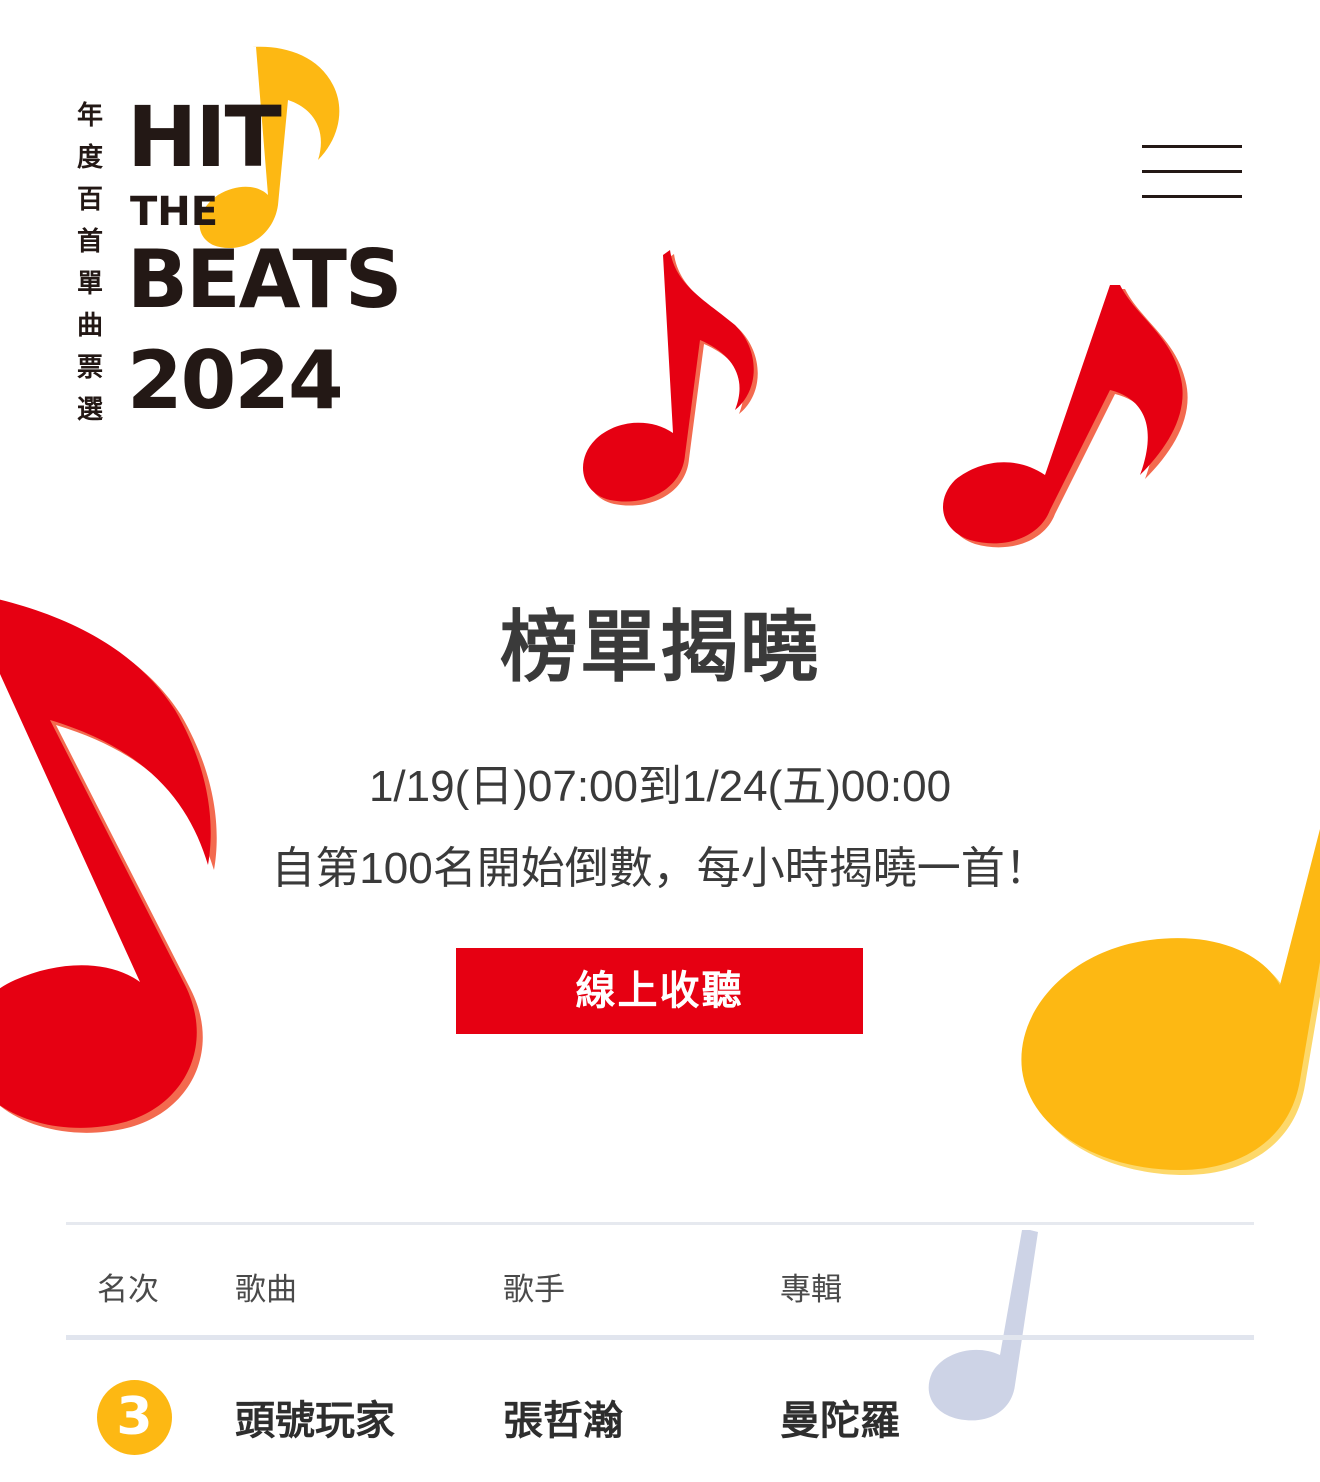 The height and width of the screenshot is (1482, 1320). Describe the element at coordinates (266, 1290) in the screenshot. I see `header-song: 歌曲` at that location.